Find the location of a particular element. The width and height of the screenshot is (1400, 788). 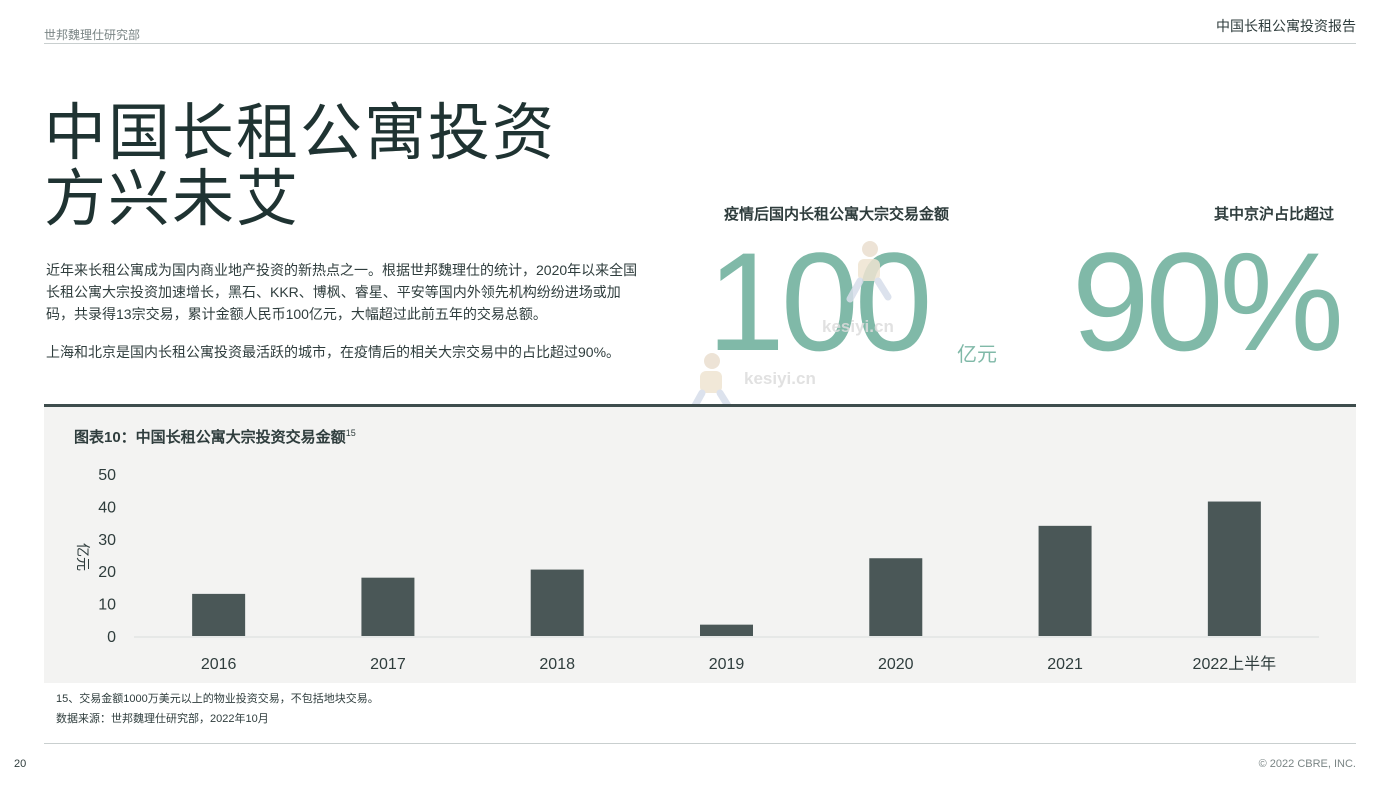

y-tick-label: 0 is located at coordinates (111, 637).